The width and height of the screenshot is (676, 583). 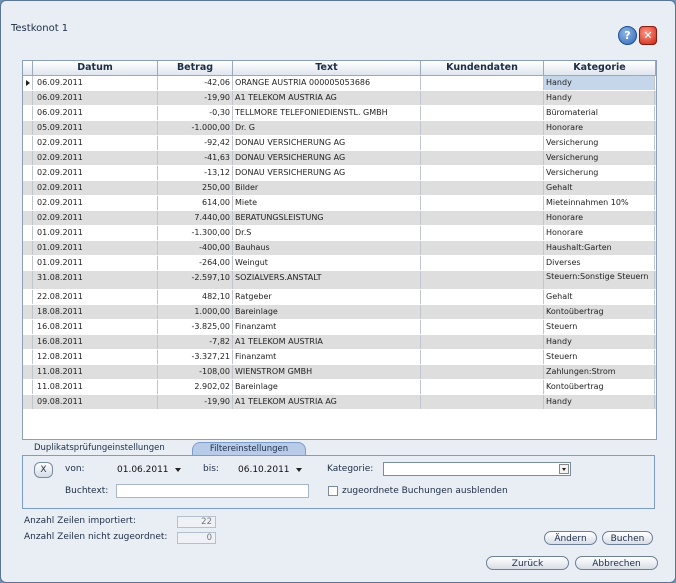 I want to click on andern-button: Ändern, so click(x=570, y=538).